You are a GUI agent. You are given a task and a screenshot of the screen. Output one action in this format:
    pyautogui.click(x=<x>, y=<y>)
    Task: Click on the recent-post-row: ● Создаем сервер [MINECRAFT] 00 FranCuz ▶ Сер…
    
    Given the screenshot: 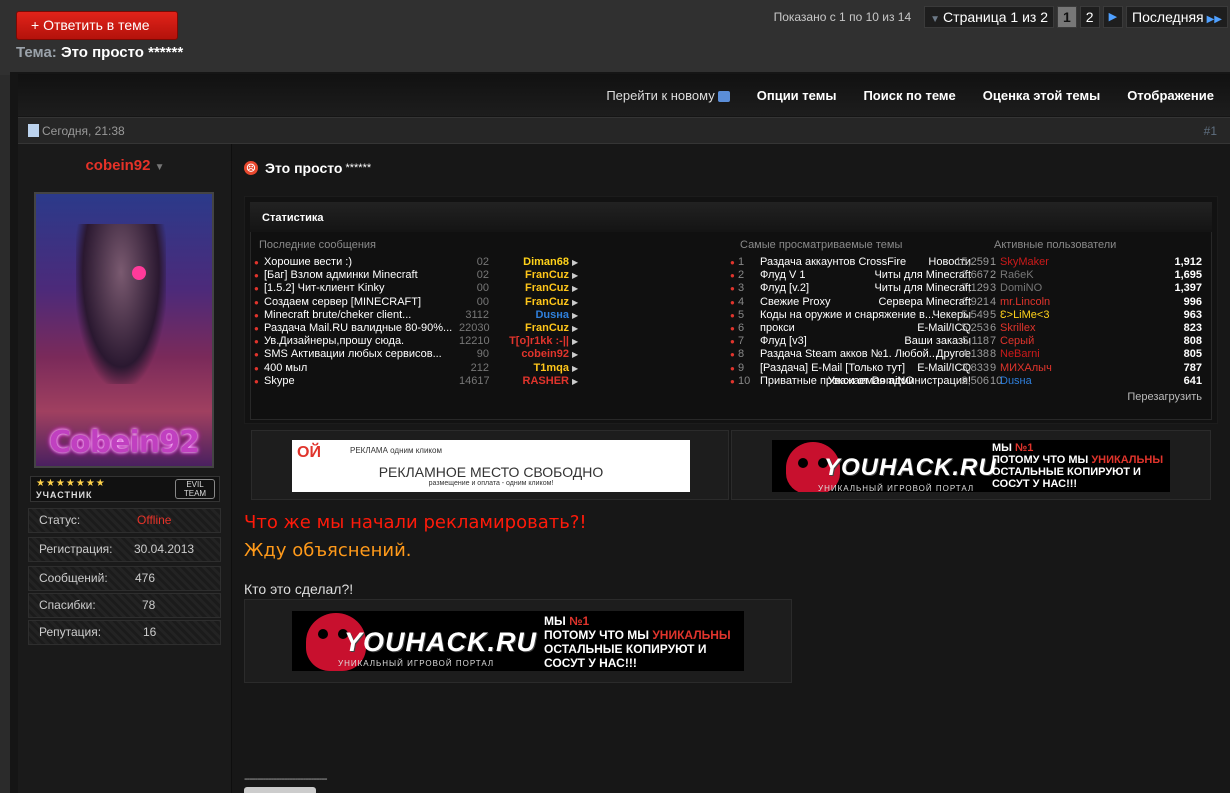 What is the action you would take?
    pyautogui.click(x=612, y=302)
    